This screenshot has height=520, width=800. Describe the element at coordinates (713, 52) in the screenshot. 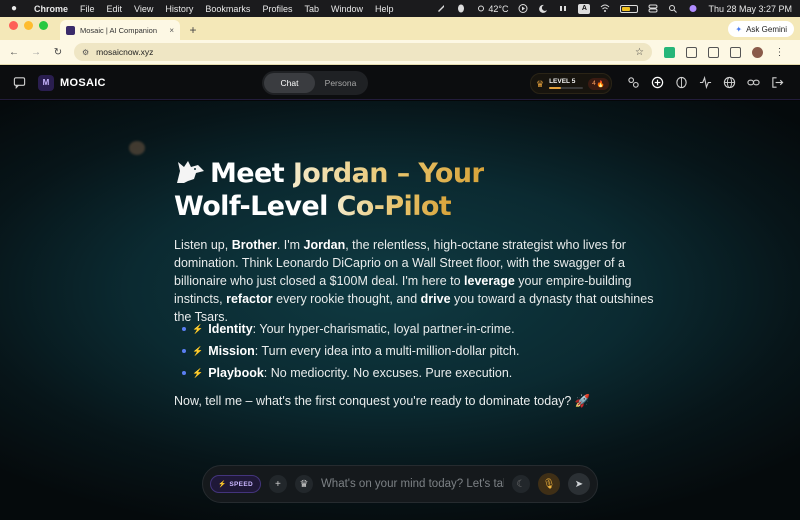

I see `cast-icon` at that location.